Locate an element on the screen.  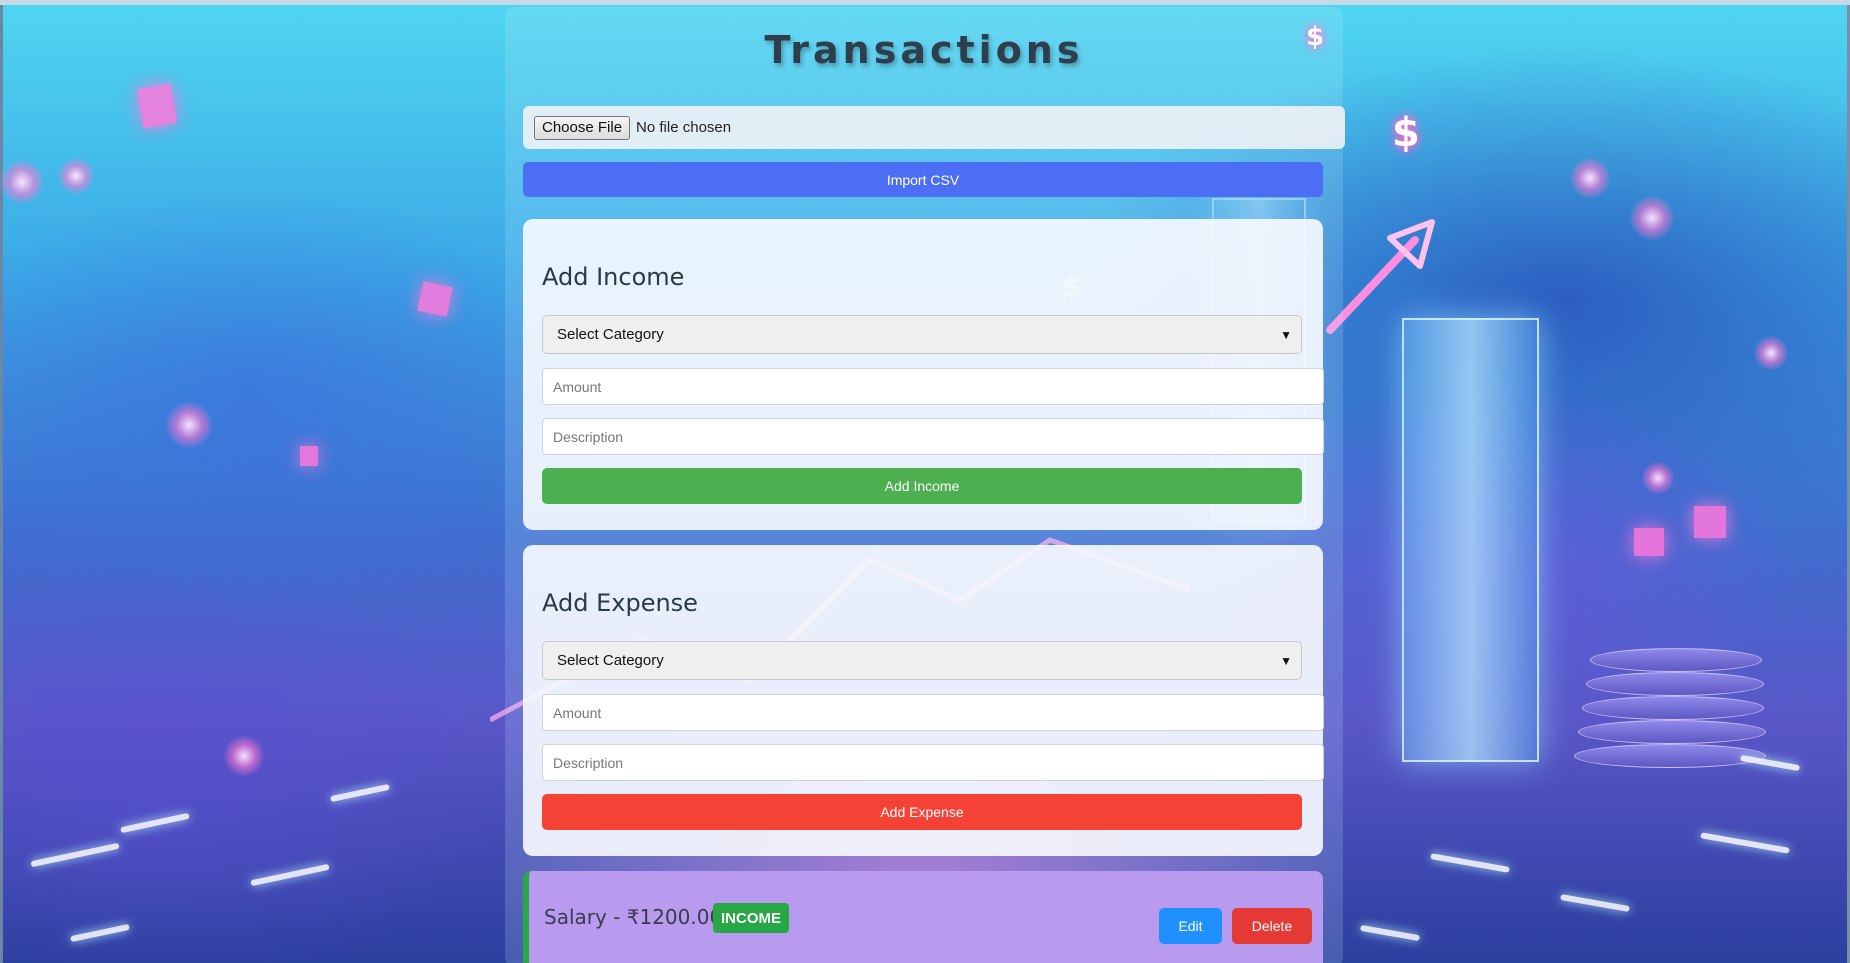
choose-file-button: Choose File is located at coordinates (582, 127).